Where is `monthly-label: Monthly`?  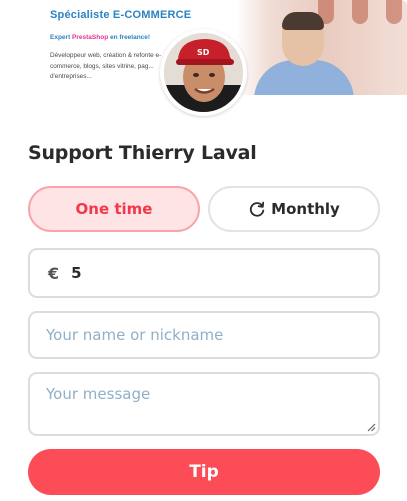
monthly-label: Monthly is located at coordinates (305, 209).